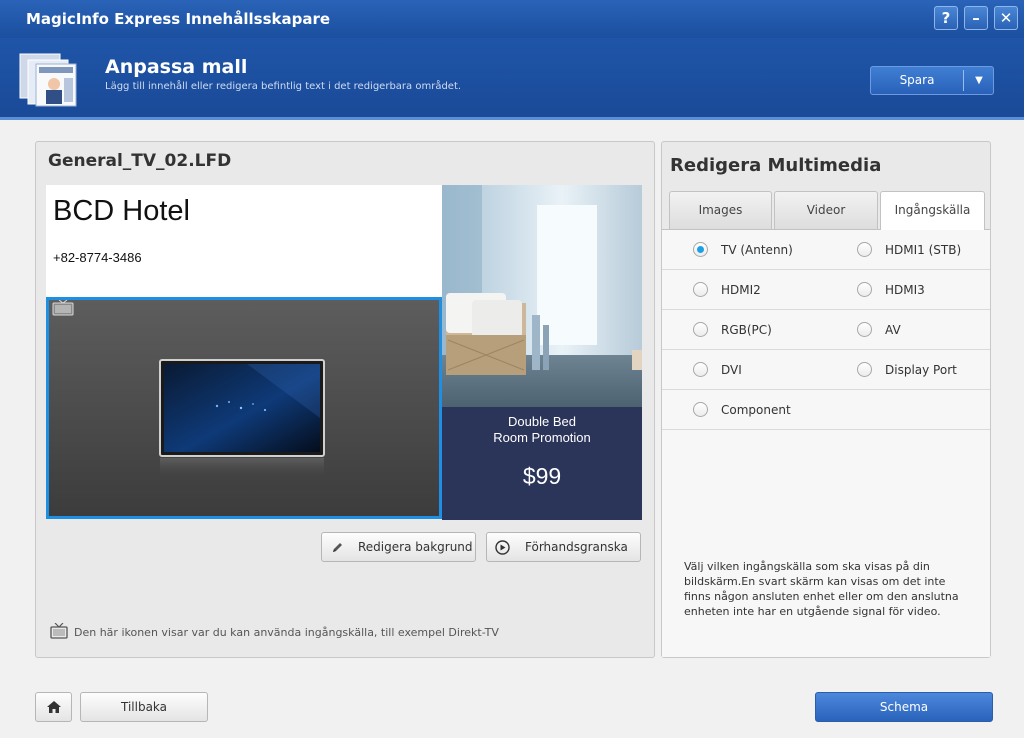 This screenshot has height=738, width=1024. What do you see at coordinates (946, 18) in the screenshot?
I see `help-button: ?` at bounding box center [946, 18].